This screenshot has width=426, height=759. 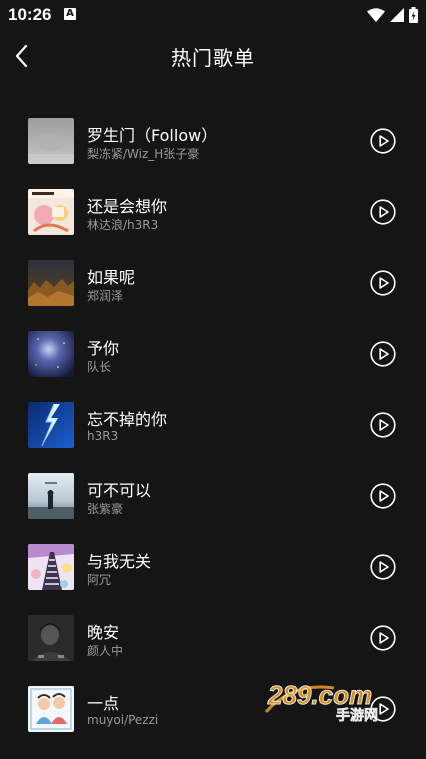 I want to click on song-item: 可不可以 张紫豪, so click(x=213, y=495).